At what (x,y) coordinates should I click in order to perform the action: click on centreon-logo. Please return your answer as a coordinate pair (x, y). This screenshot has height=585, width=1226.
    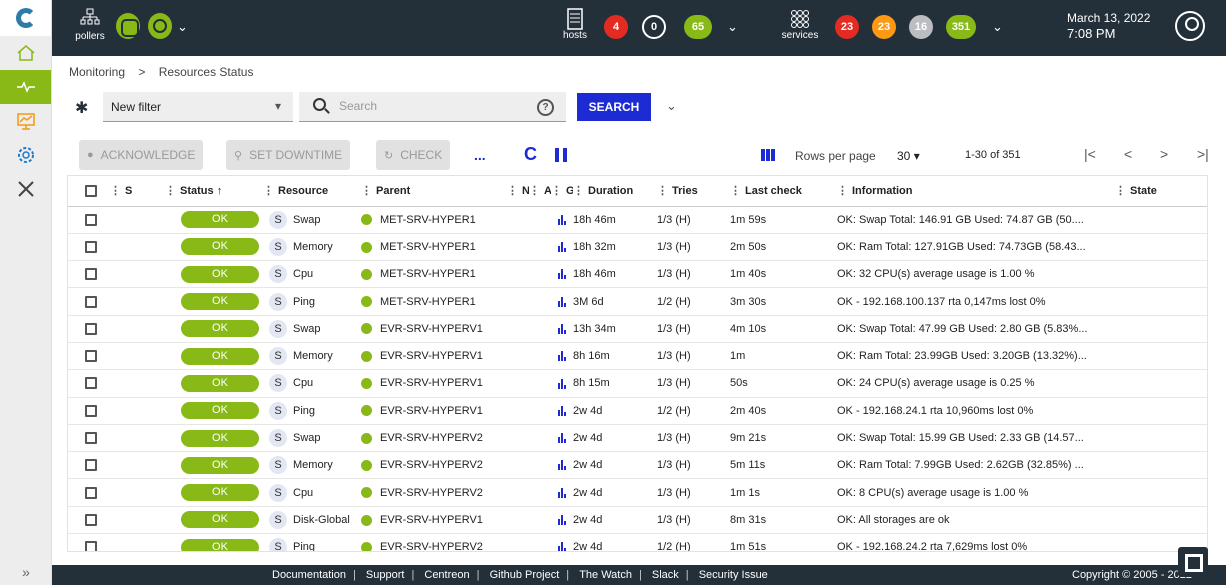
    Looking at the image, I should click on (25, 18).